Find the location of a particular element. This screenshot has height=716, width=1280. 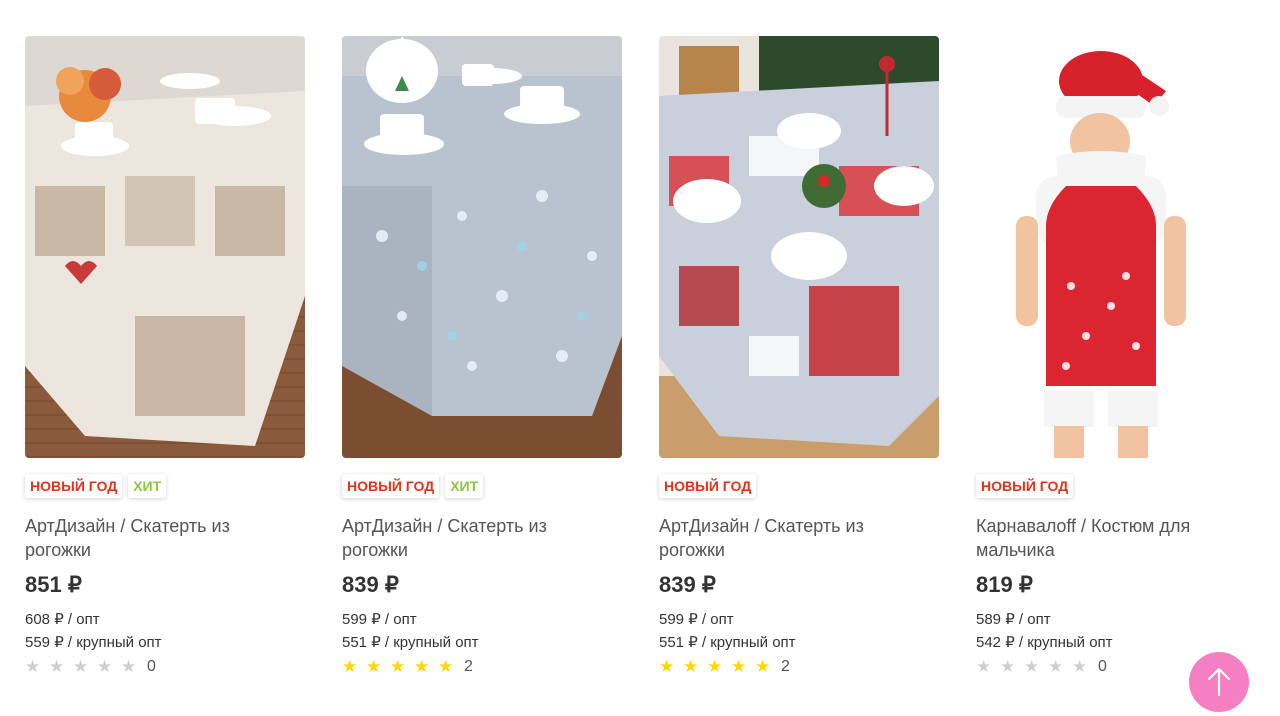

product-title-line: Карнавалoff / Костюм для is located at coordinates (1083, 526).